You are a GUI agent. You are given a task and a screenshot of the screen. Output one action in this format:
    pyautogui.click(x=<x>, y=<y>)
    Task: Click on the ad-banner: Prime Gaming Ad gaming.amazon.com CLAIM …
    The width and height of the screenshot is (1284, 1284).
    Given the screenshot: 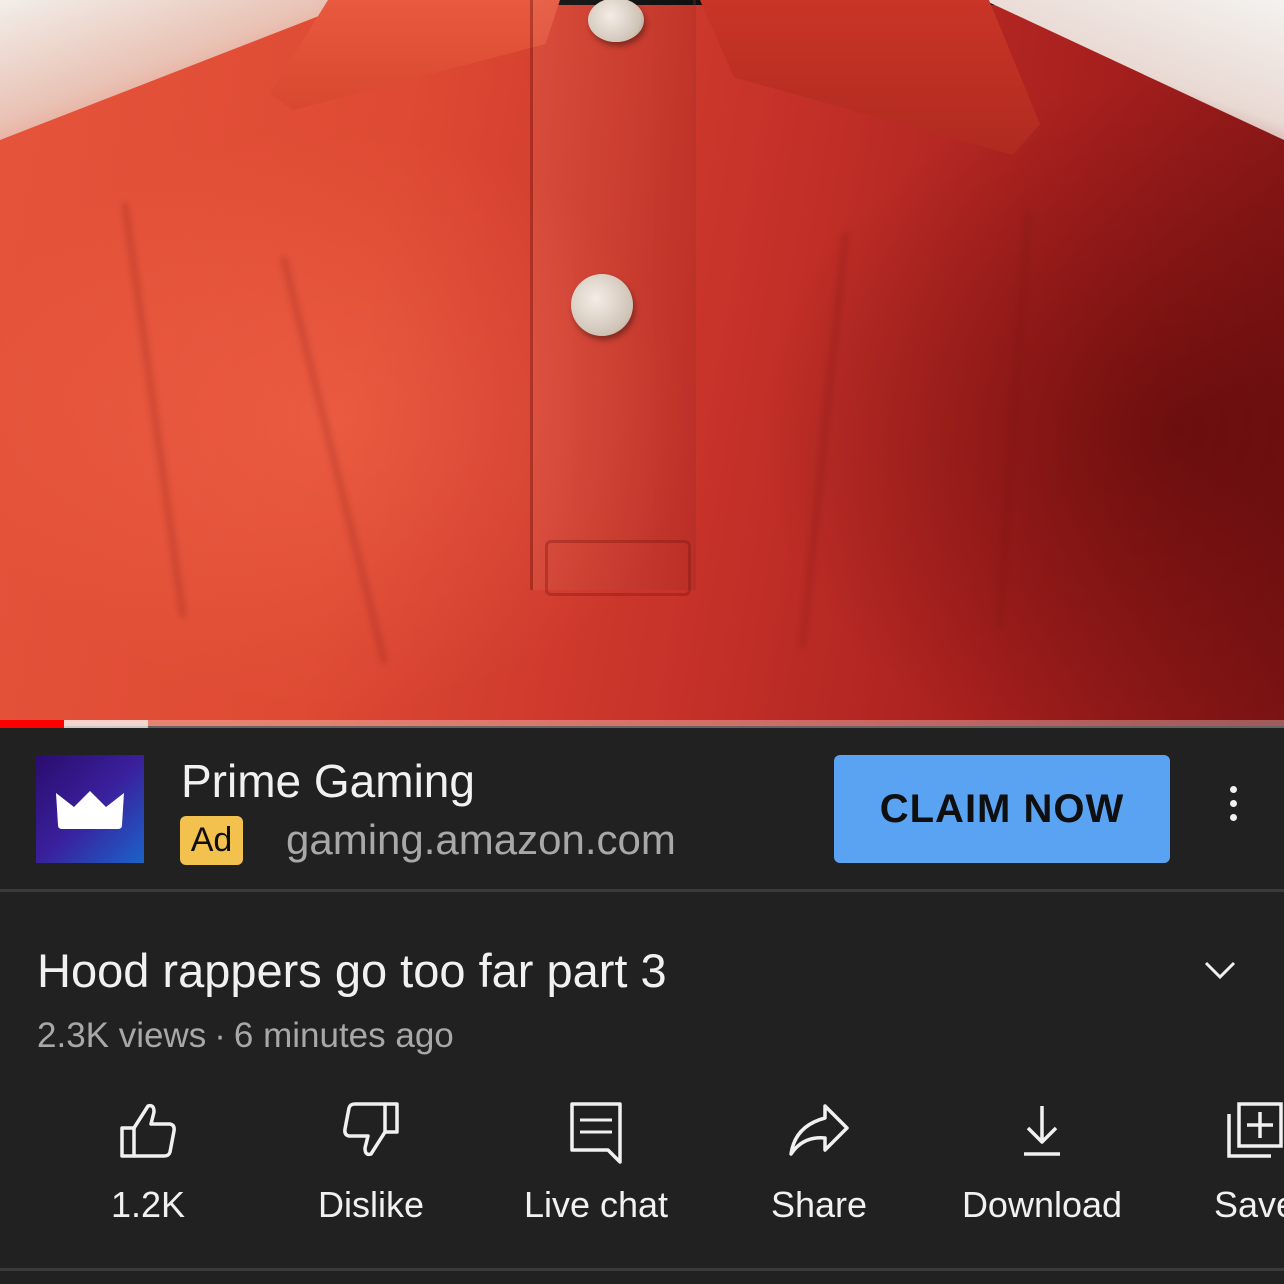 What is the action you would take?
    pyautogui.click(x=642, y=809)
    